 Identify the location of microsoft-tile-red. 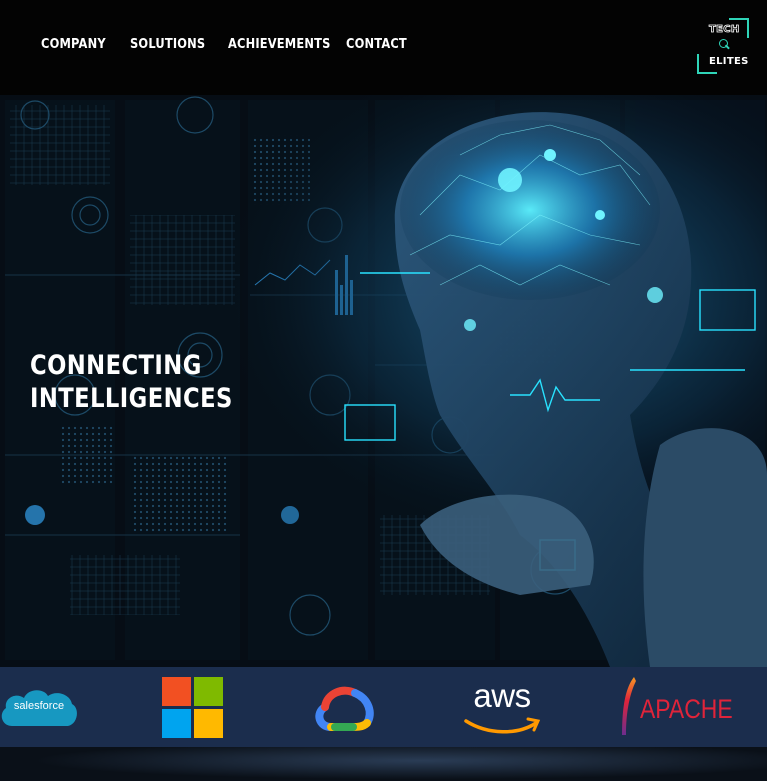
(176, 691).